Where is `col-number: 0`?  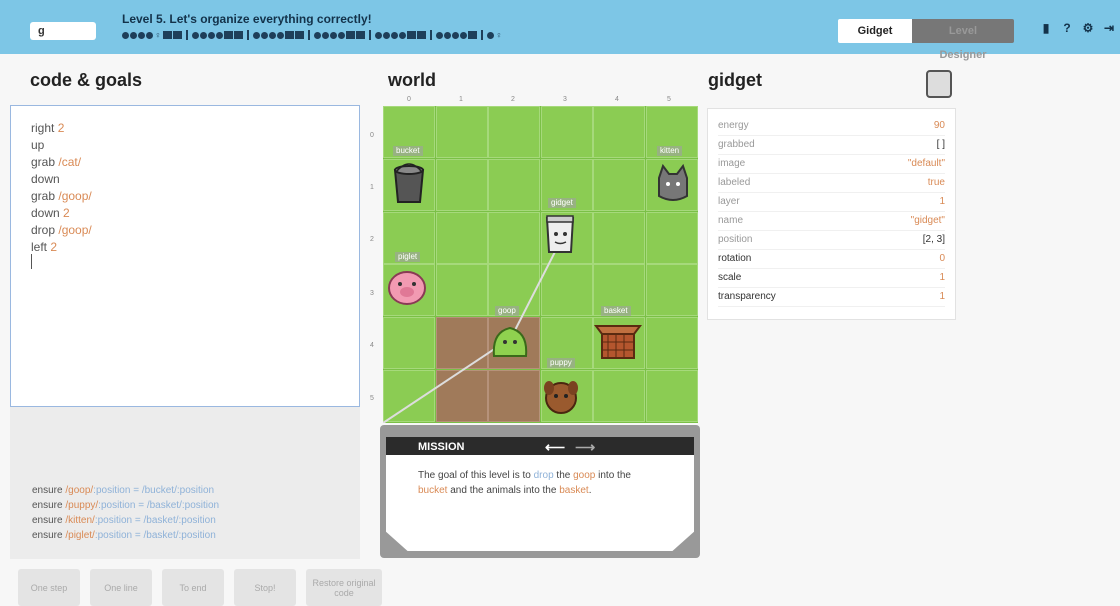
col-number: 0 is located at coordinates (409, 99).